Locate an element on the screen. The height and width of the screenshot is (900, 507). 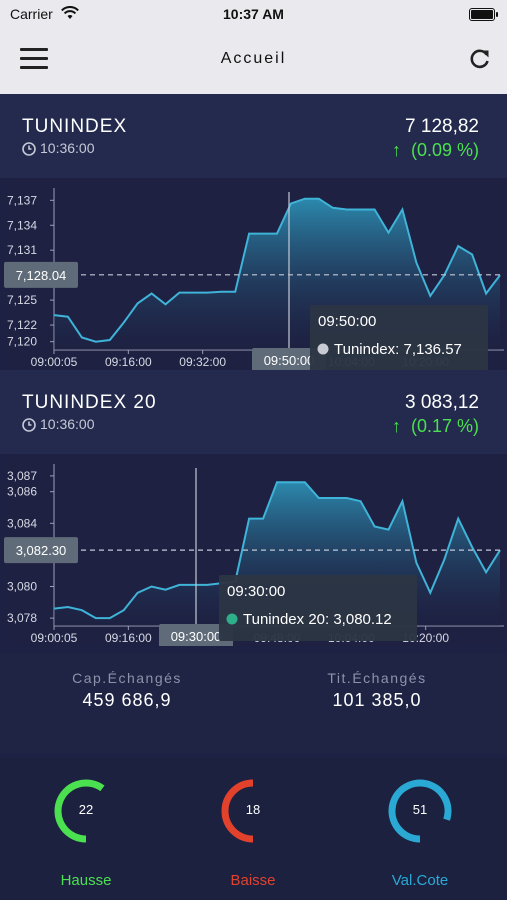
index-change: ↑ (0.09 %) is located at coordinates (435, 150).